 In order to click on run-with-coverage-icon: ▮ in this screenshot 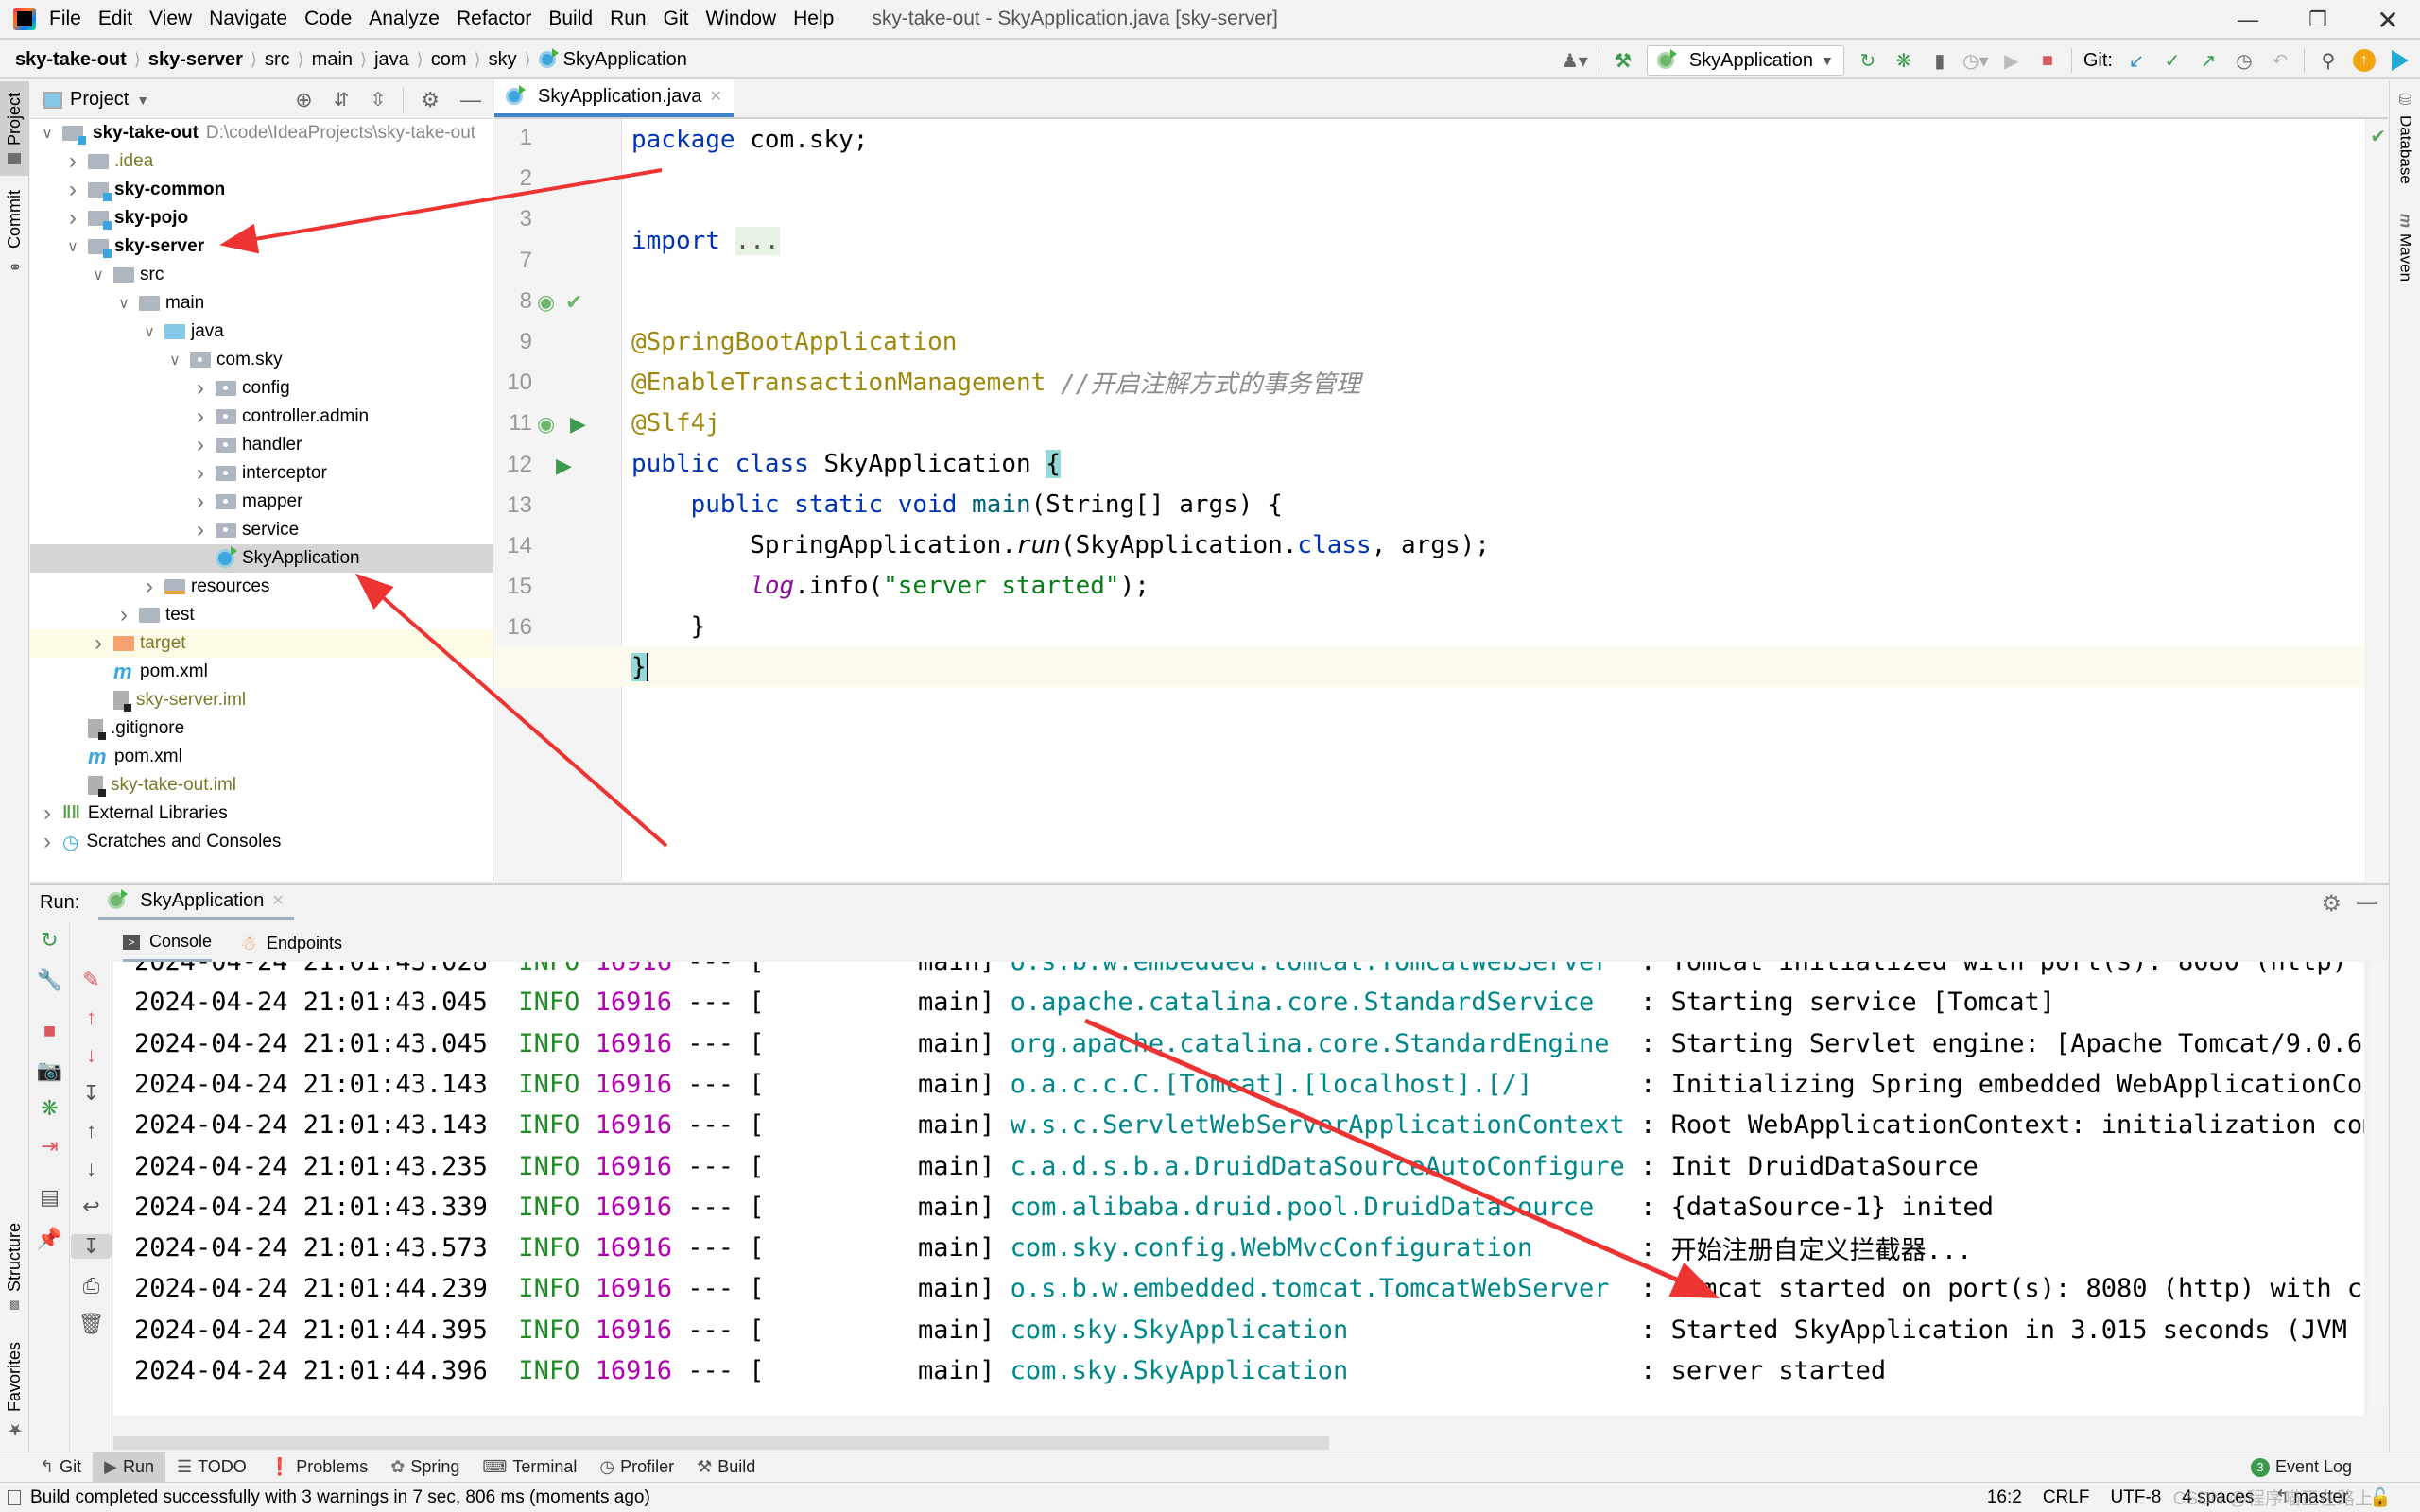, I will do `click(1940, 60)`.